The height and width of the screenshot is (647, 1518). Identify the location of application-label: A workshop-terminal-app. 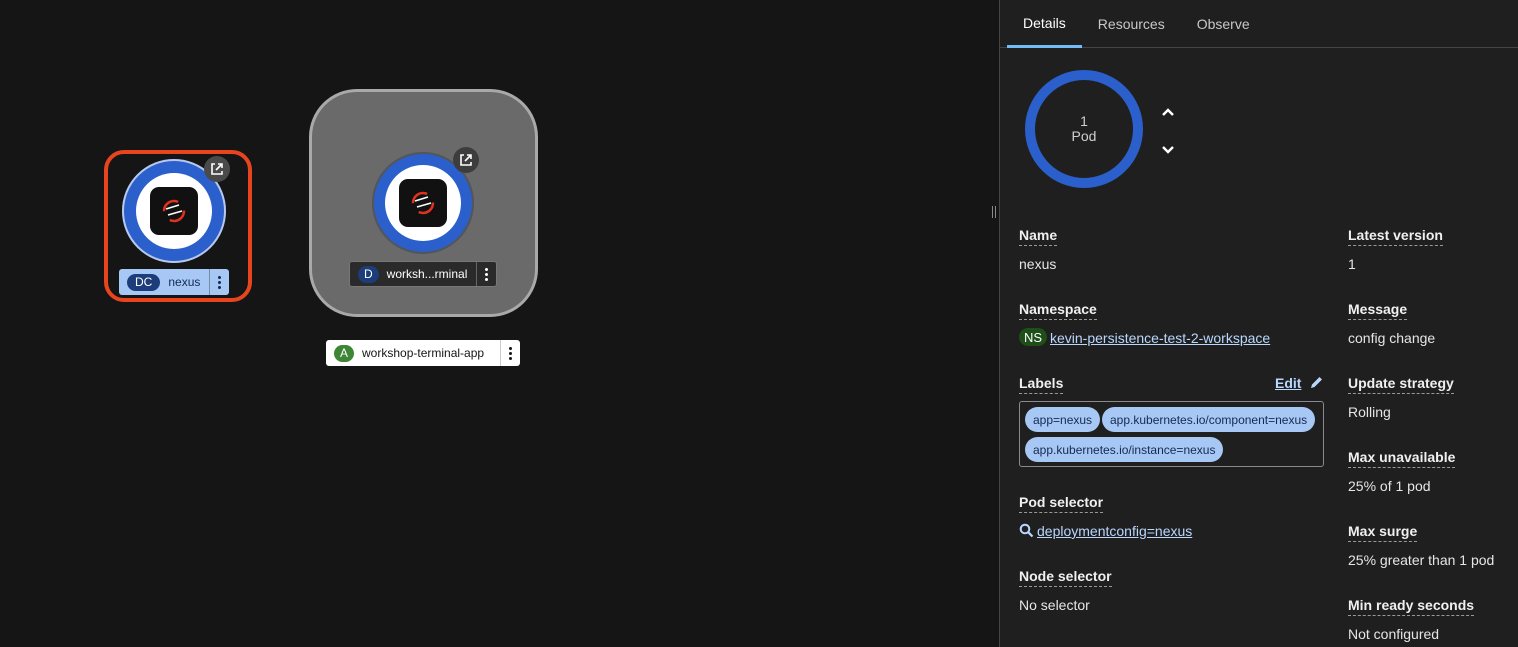
(423, 353).